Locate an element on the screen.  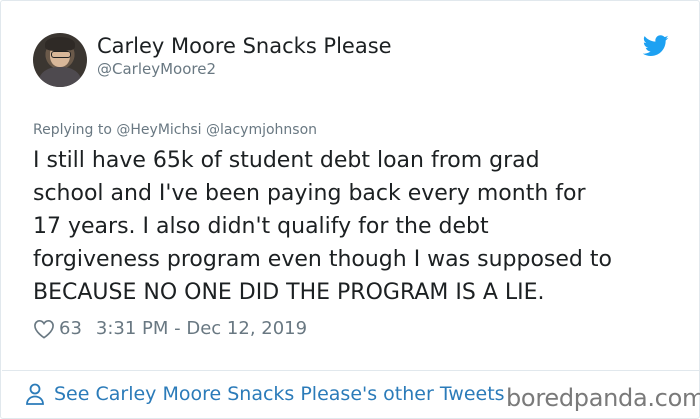
divider is located at coordinates (351, 370).